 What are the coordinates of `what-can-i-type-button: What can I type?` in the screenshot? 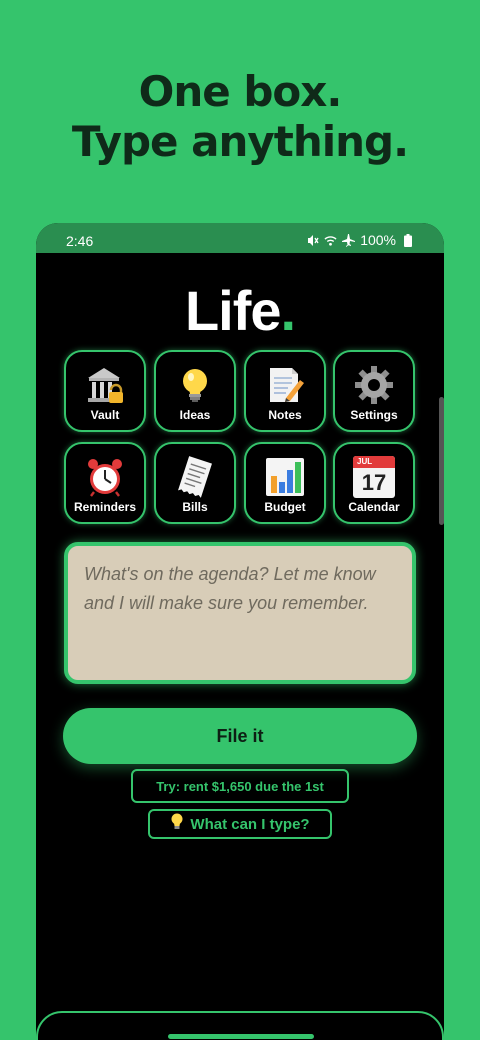 It's located at (240, 824).